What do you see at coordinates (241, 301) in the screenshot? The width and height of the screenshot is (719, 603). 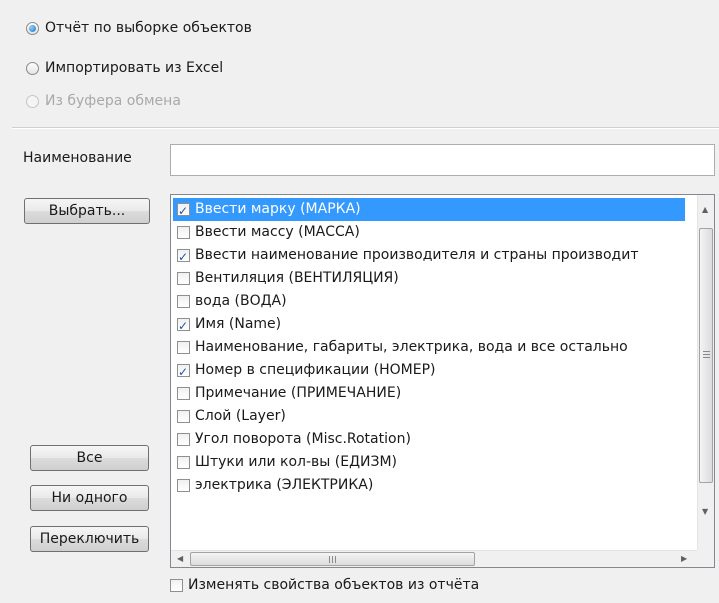 I see `item-label: вода (ВОДА)` at bounding box center [241, 301].